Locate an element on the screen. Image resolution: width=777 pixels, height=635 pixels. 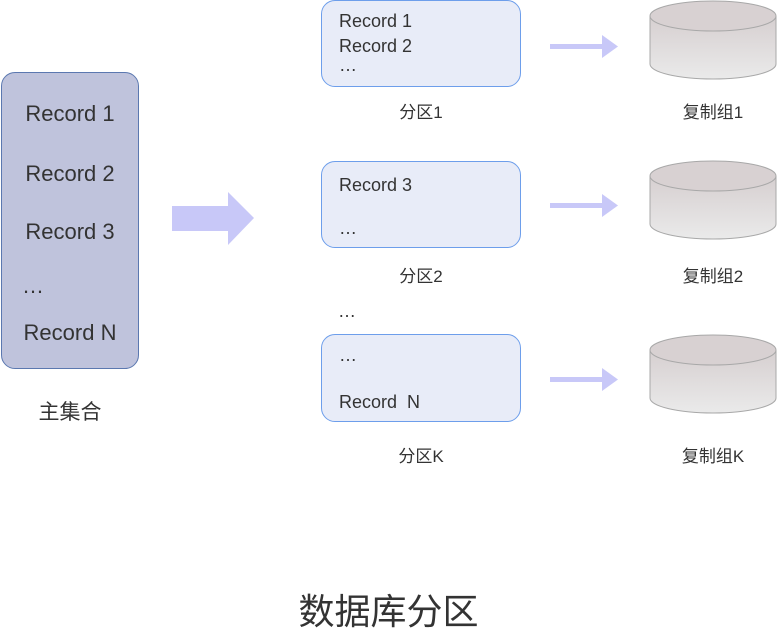
master-record: Record N is located at coordinates (70, 332).